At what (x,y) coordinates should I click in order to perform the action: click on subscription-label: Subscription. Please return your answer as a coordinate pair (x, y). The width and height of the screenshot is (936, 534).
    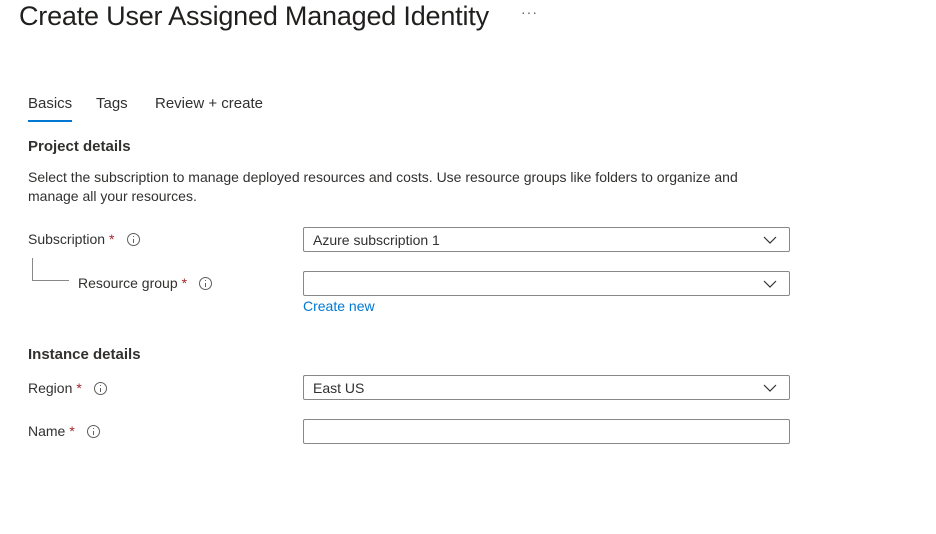
    Looking at the image, I should click on (67, 239).